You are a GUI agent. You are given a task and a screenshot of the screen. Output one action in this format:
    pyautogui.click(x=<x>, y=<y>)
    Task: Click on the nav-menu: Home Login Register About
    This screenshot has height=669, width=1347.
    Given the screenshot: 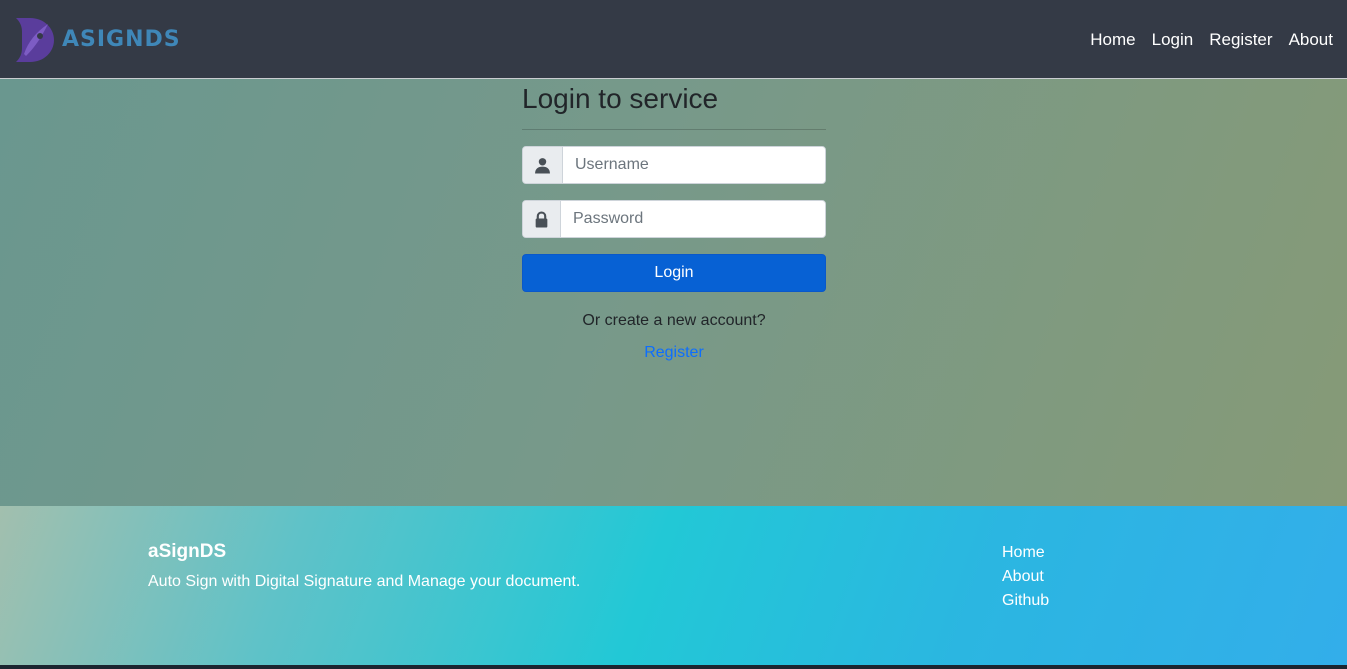 What is the action you would take?
    pyautogui.click(x=1203, y=40)
    